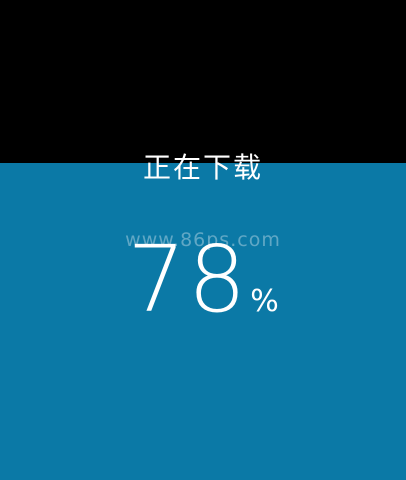 This screenshot has height=480, width=406. Describe the element at coordinates (264, 301) in the screenshot. I see `percent-sign: %` at that location.